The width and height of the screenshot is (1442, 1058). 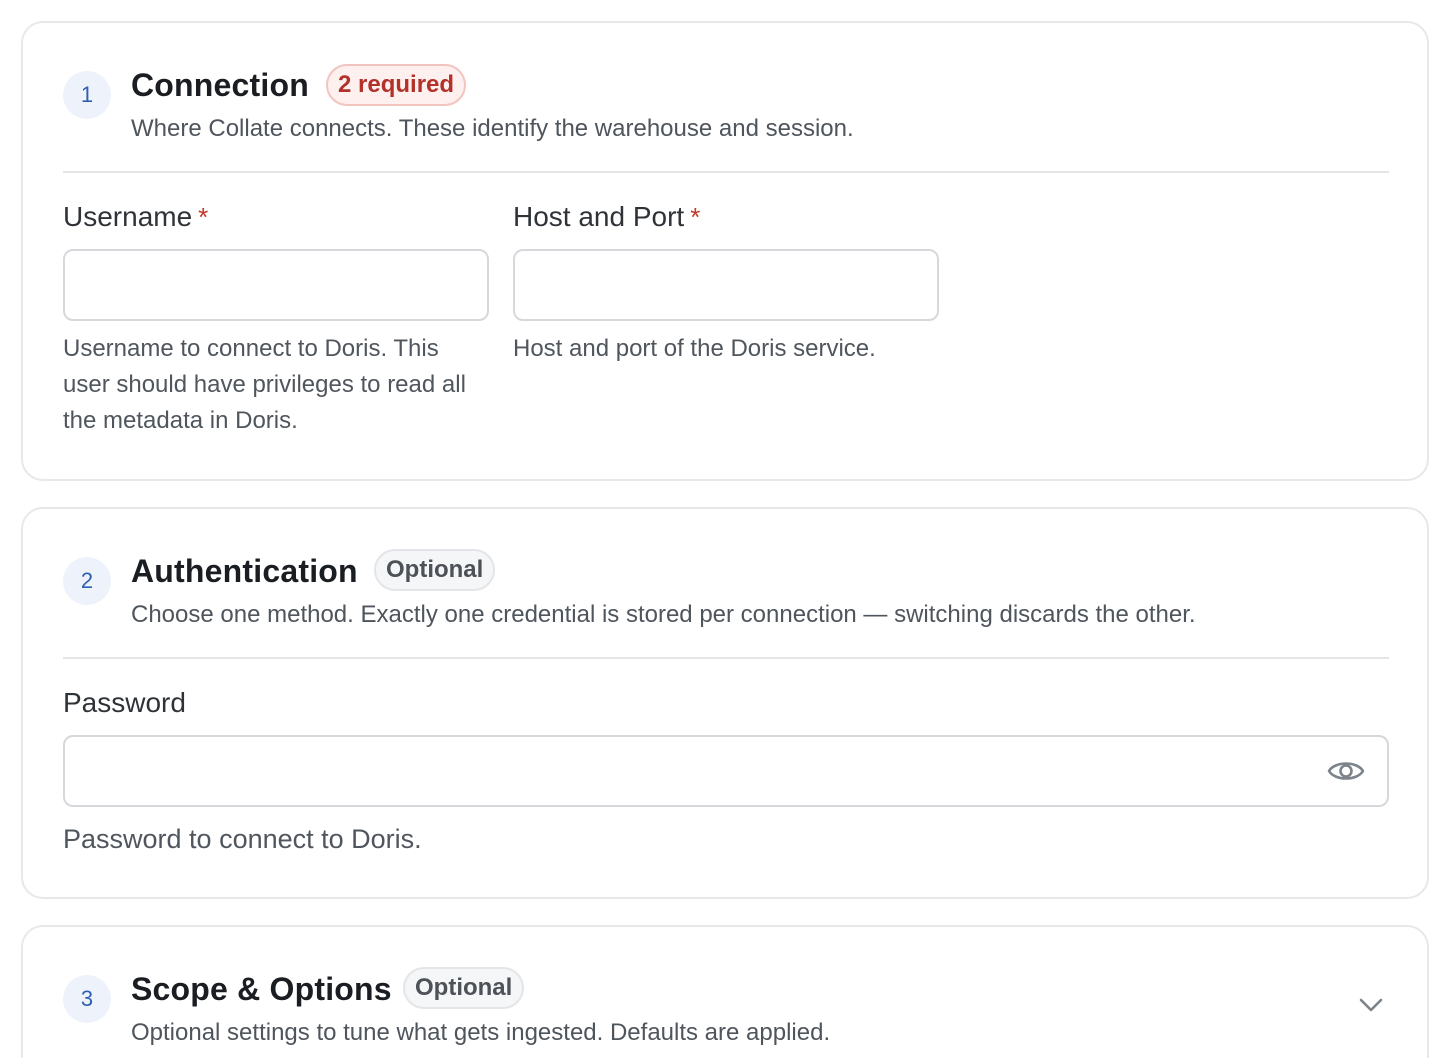 I want to click on step-number: 3, so click(x=87, y=999).